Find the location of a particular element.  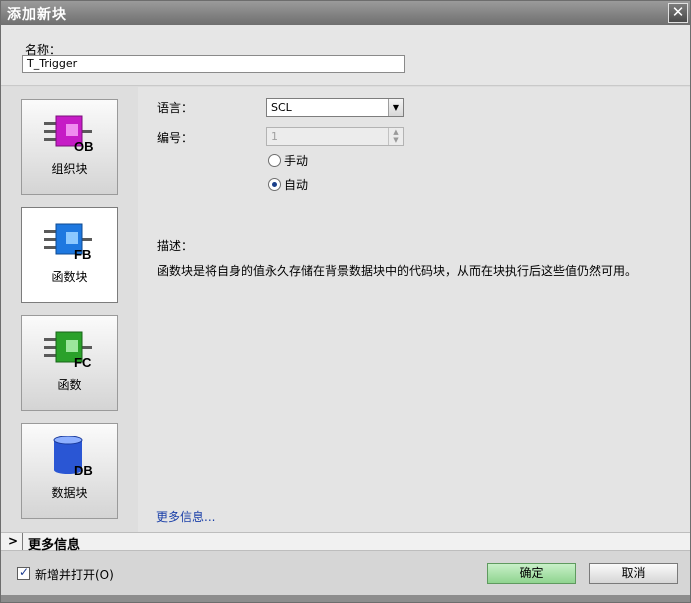

dialog-footer: 新增并打开(O) 确定 取消 is located at coordinates (345, 573).